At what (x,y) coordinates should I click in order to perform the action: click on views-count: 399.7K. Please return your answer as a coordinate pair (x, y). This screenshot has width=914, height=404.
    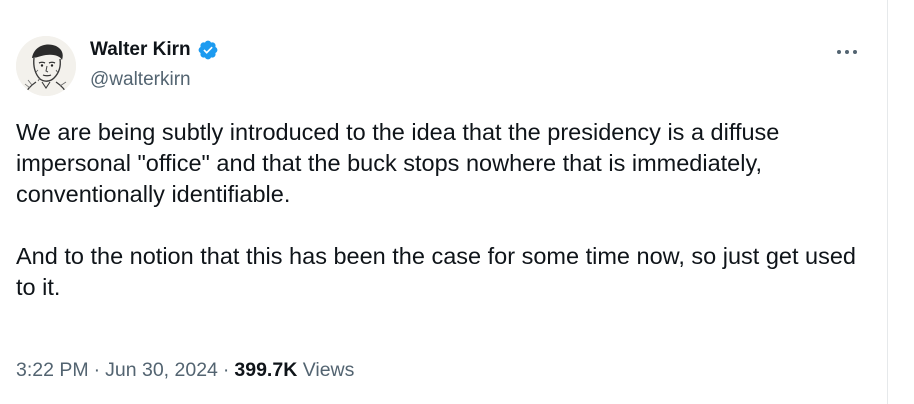
    Looking at the image, I should click on (266, 370).